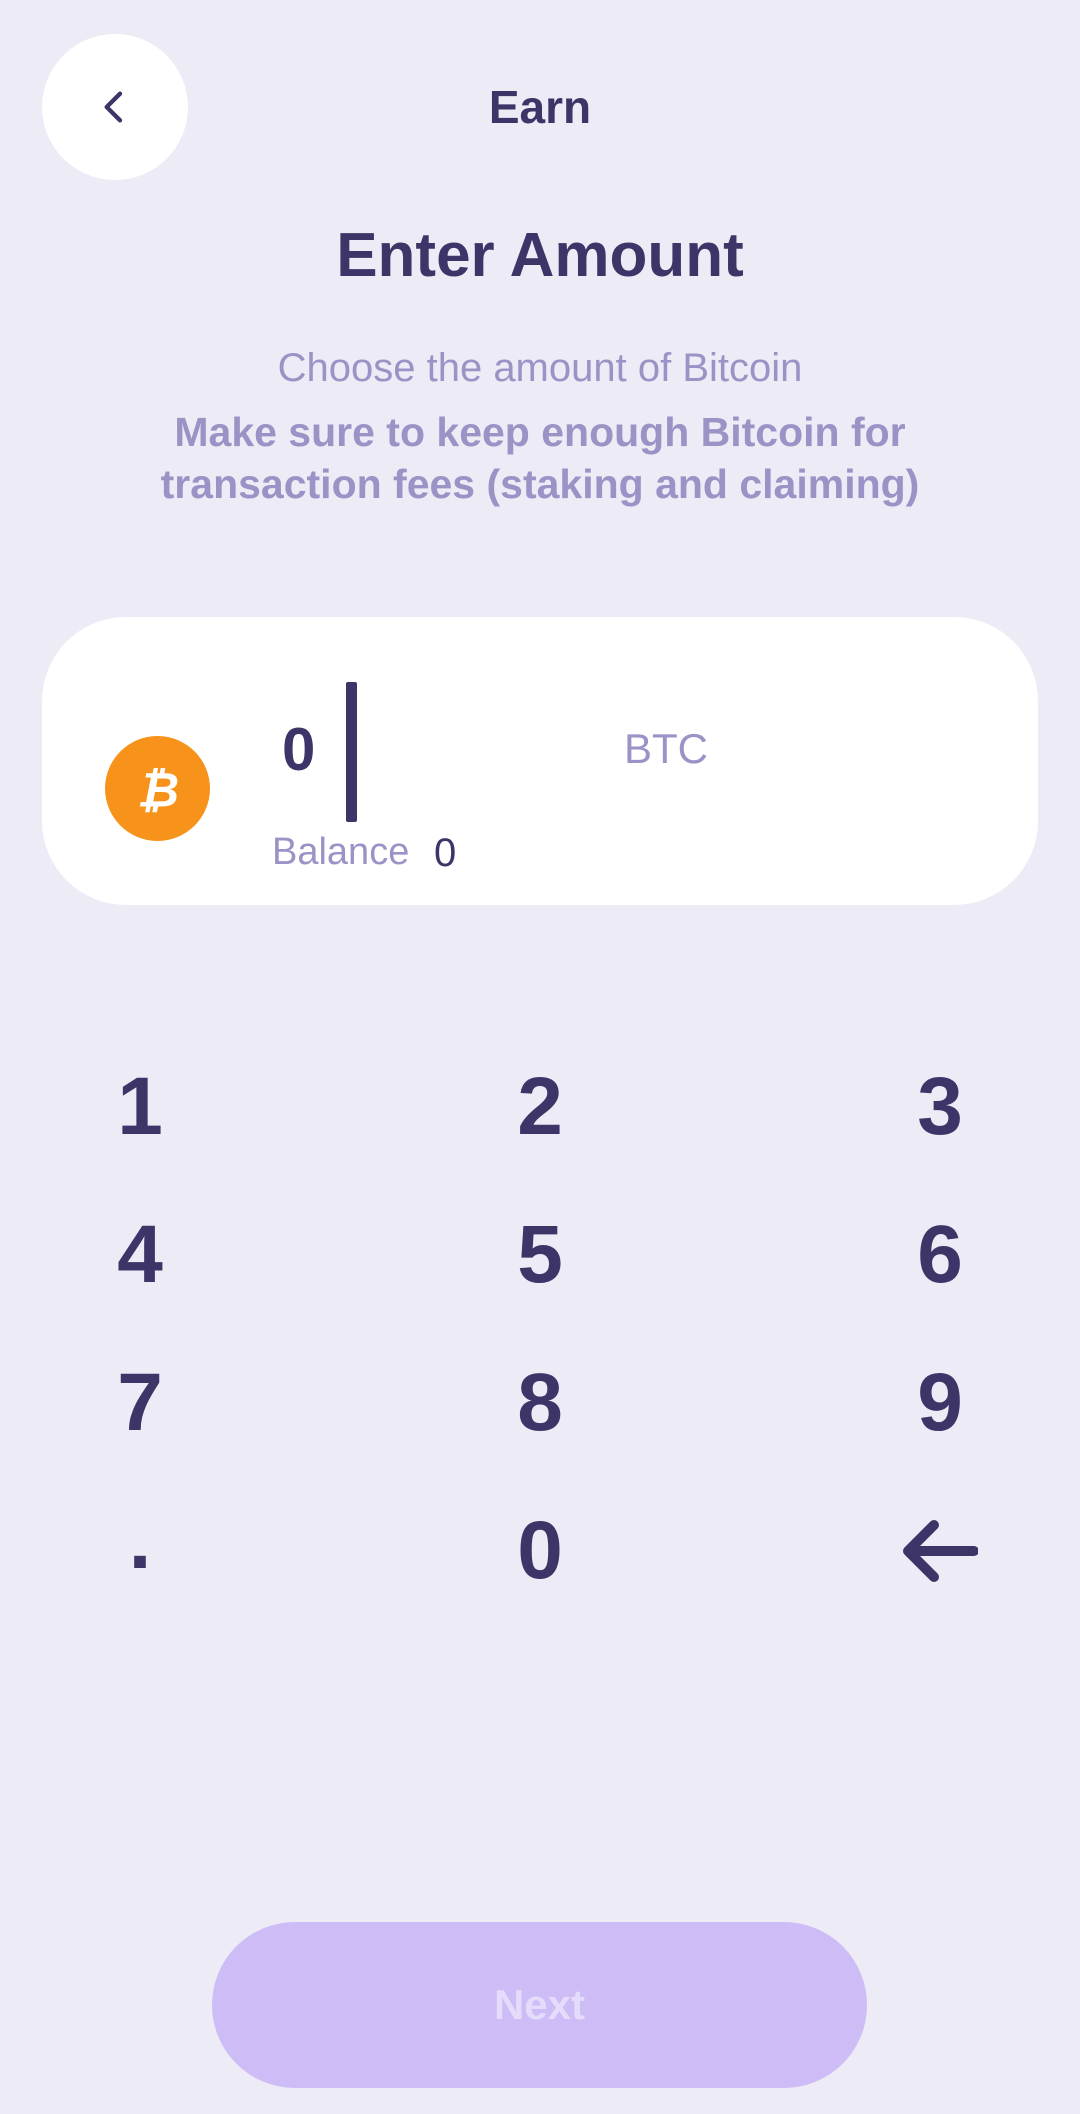  Describe the element at coordinates (298, 749) in the screenshot. I see `amount-input: 0` at that location.